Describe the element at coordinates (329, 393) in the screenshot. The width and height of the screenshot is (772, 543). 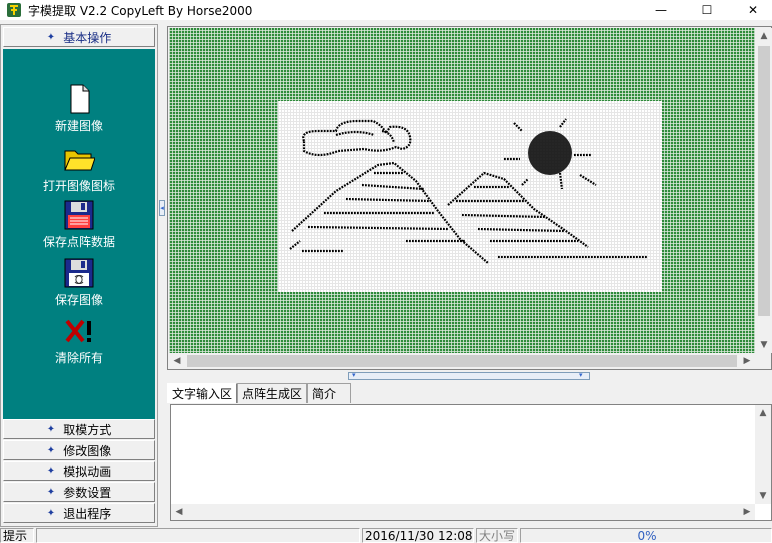
I see `tab-intro: 简介` at that location.